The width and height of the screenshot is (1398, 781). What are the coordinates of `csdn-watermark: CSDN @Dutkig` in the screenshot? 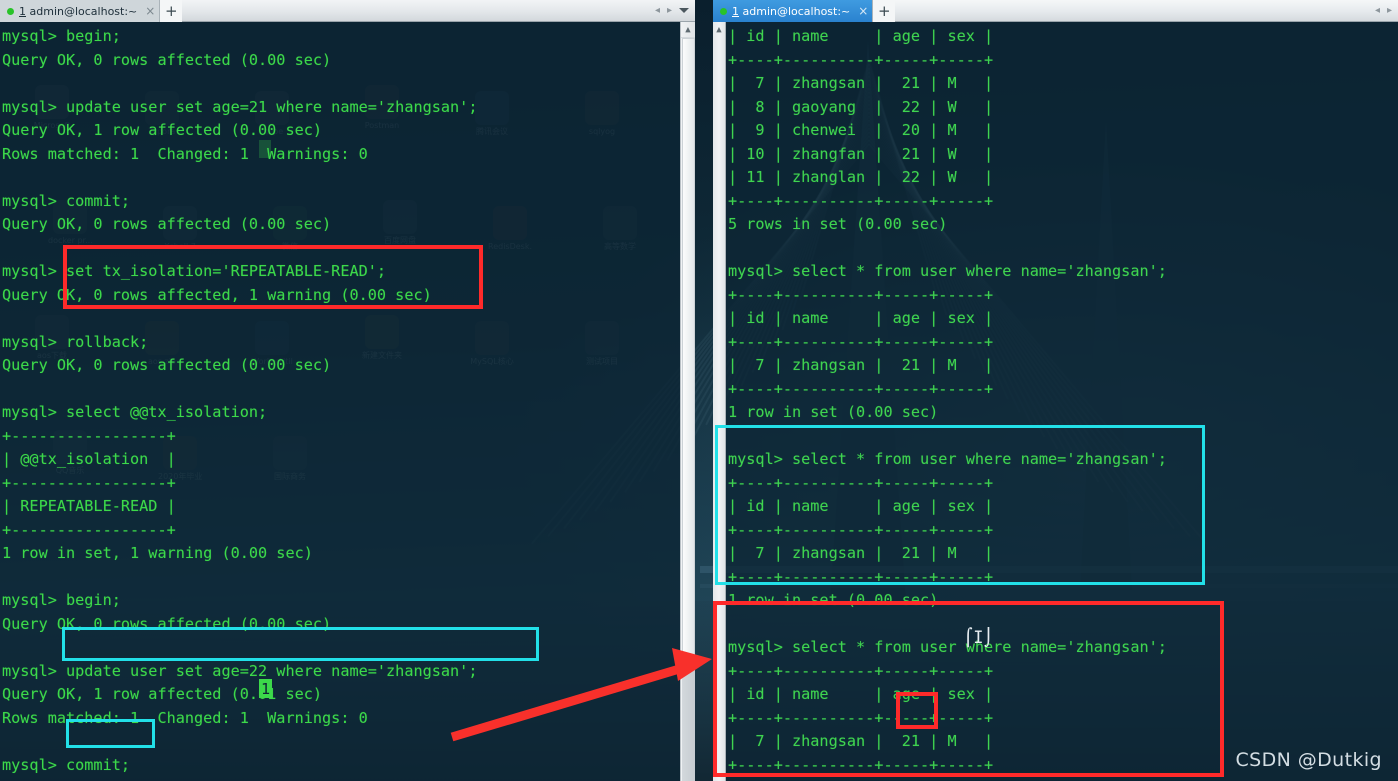 It's located at (1308, 760).